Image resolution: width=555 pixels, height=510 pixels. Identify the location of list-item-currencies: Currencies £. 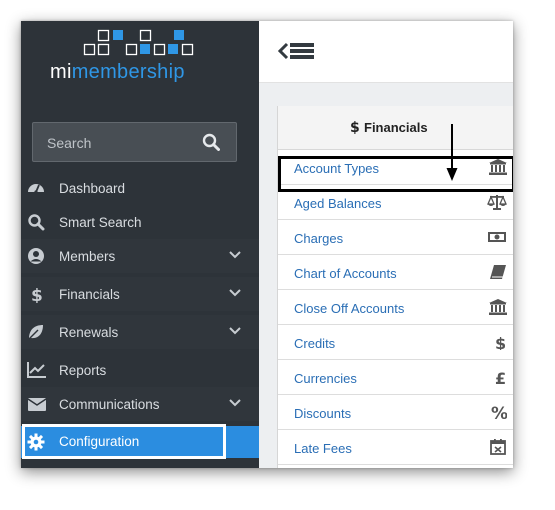
(395, 377).